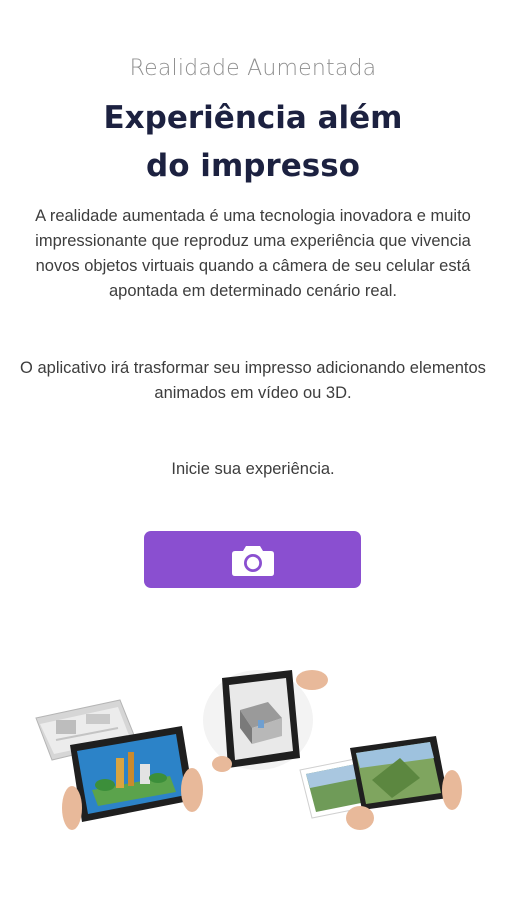 This screenshot has width=506, height=900. What do you see at coordinates (265, 721) in the screenshot?
I see `center-tablet-image` at bounding box center [265, 721].